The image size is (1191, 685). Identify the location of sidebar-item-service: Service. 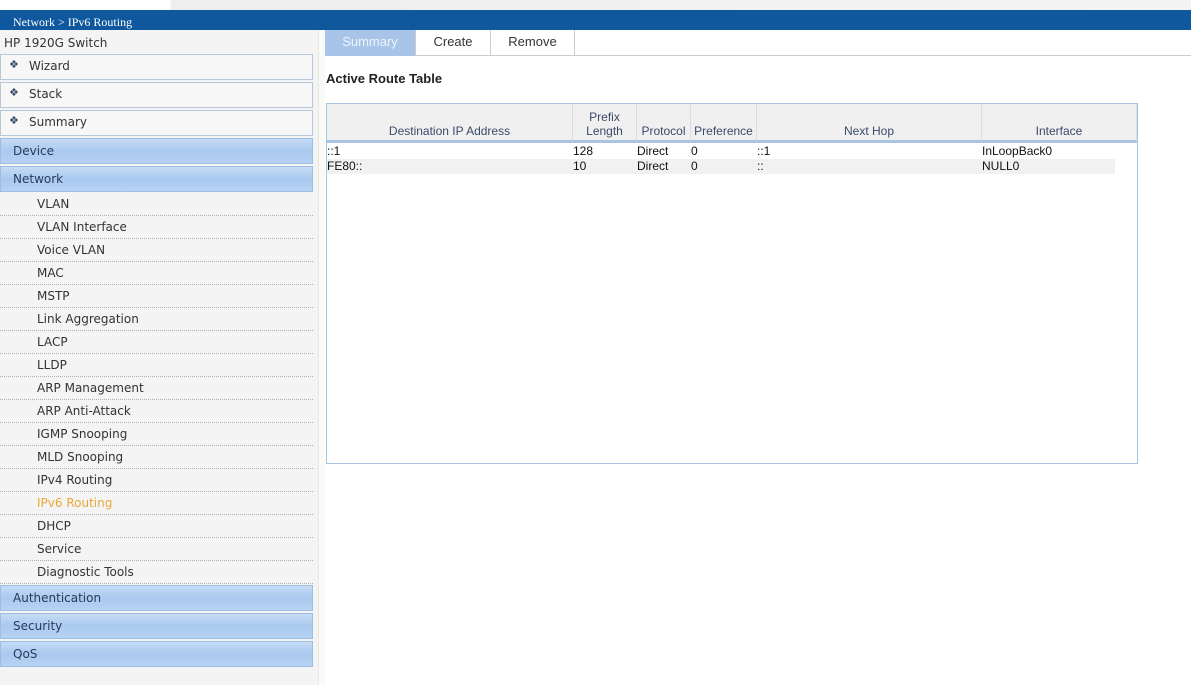
(156, 549).